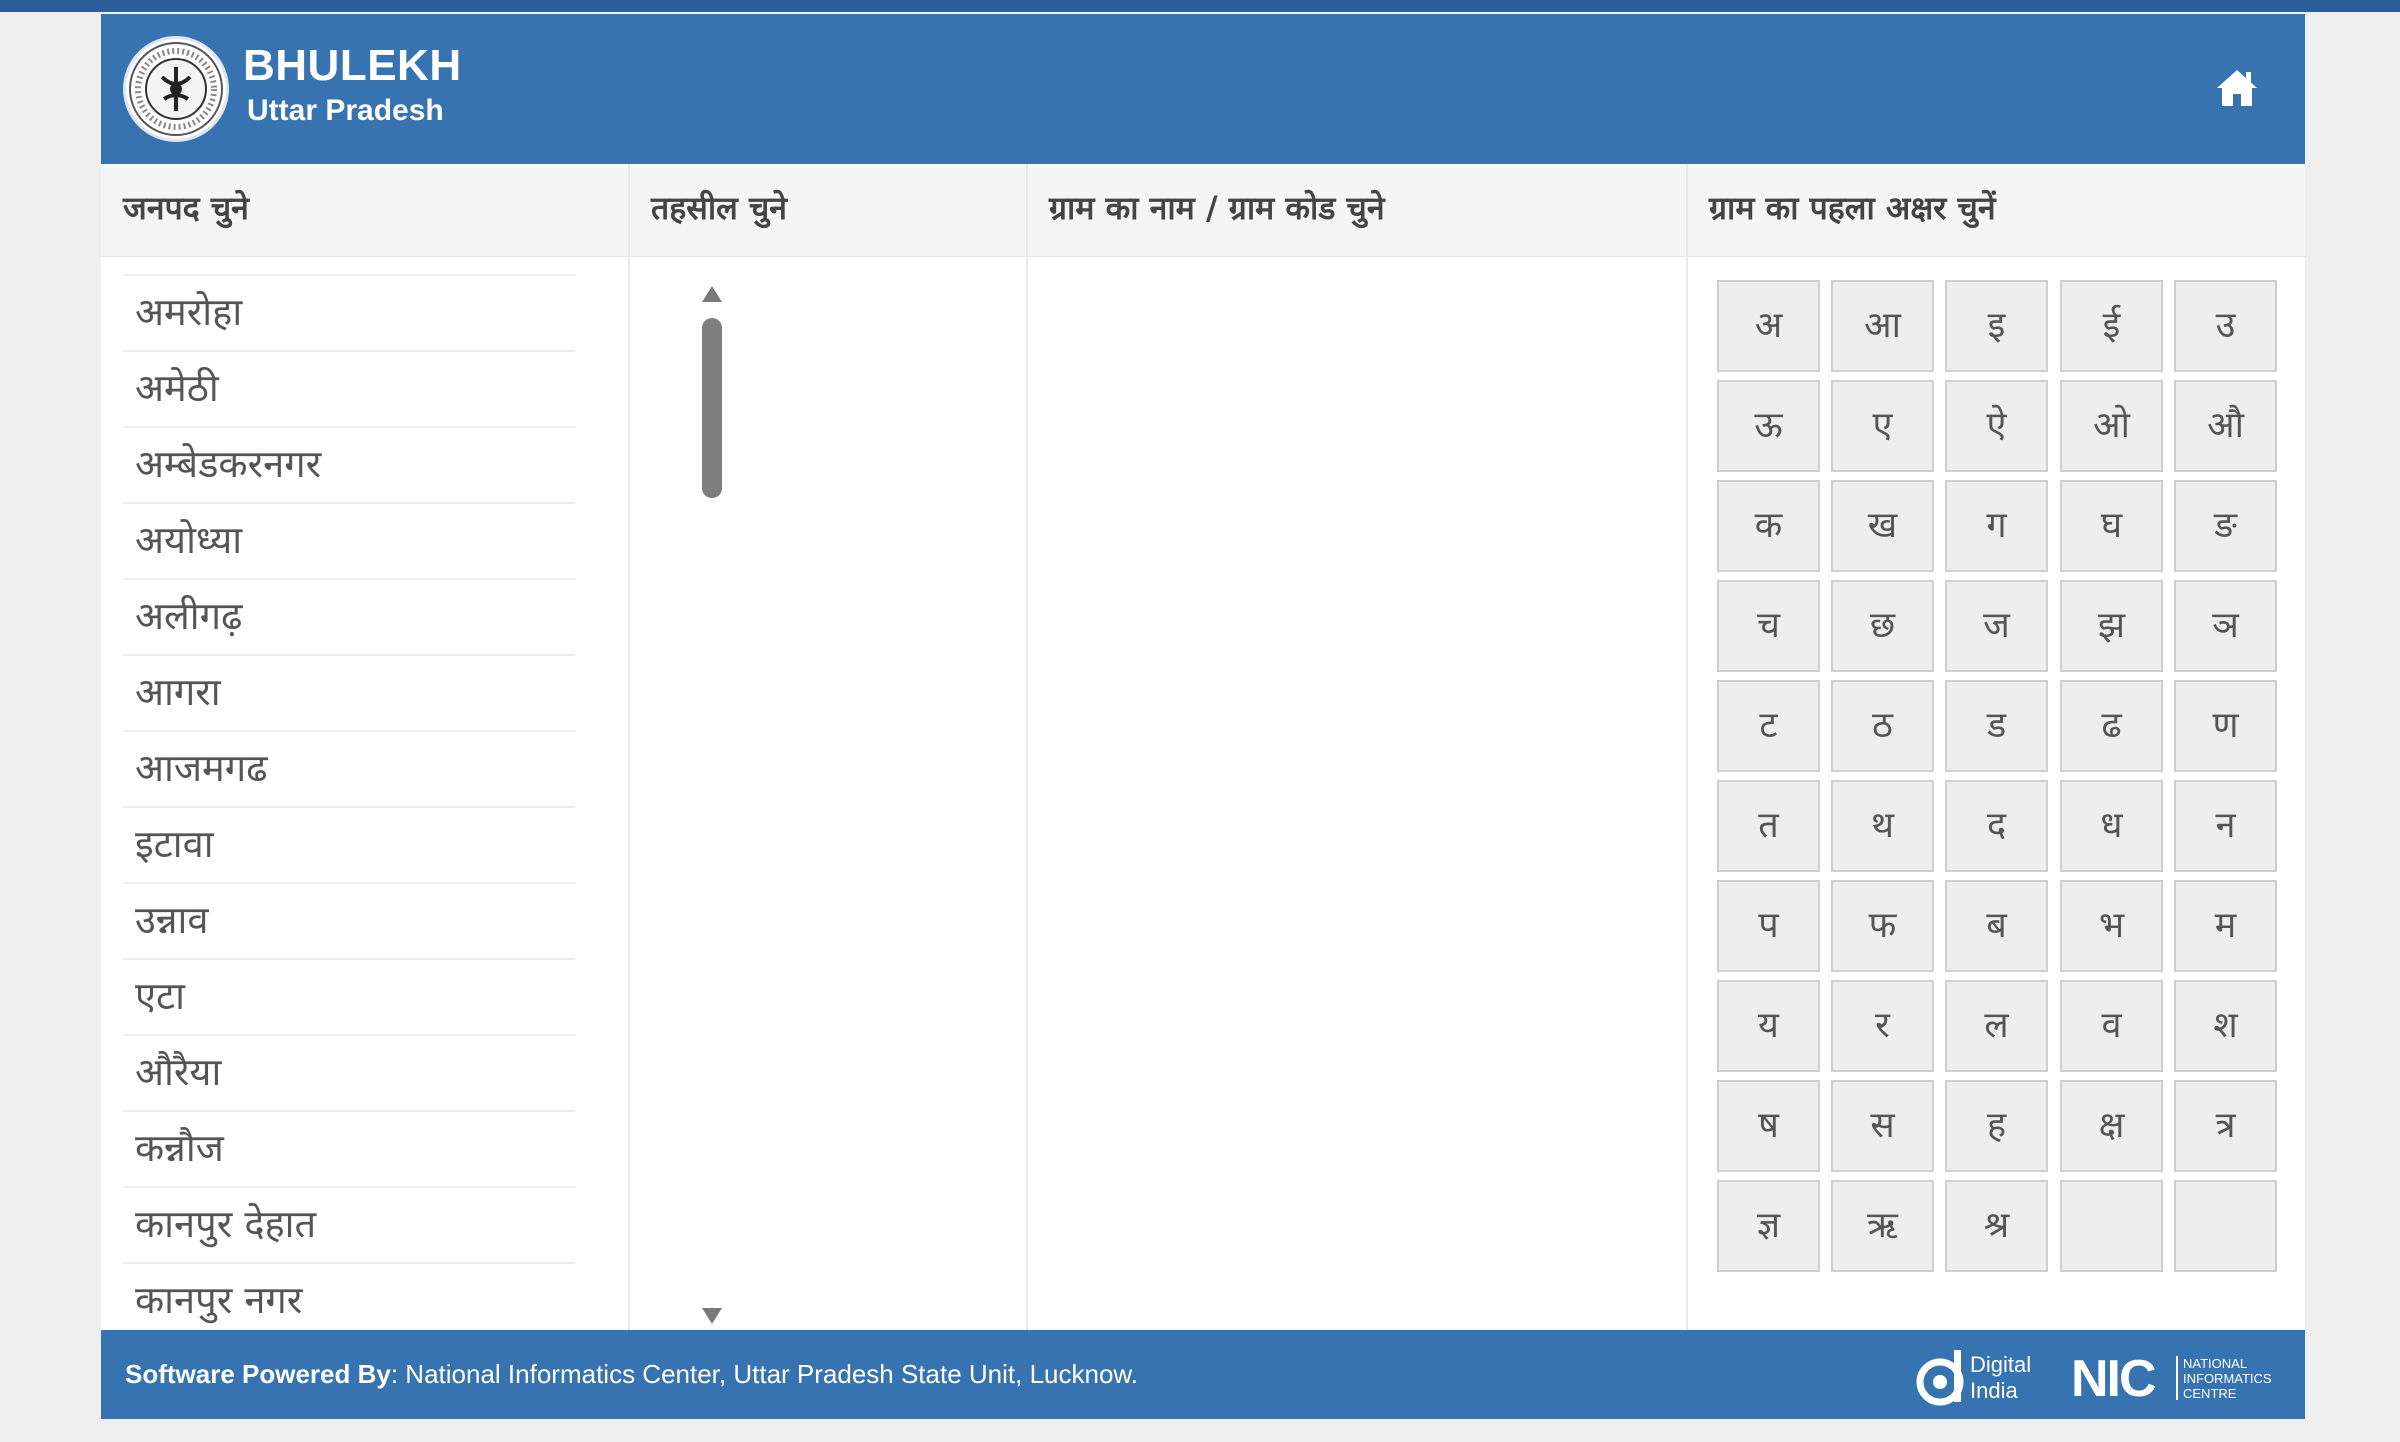 This screenshot has height=1442, width=2400. What do you see at coordinates (345, 110) in the screenshot?
I see `app-subtitle: Uttar Pradesh` at bounding box center [345, 110].